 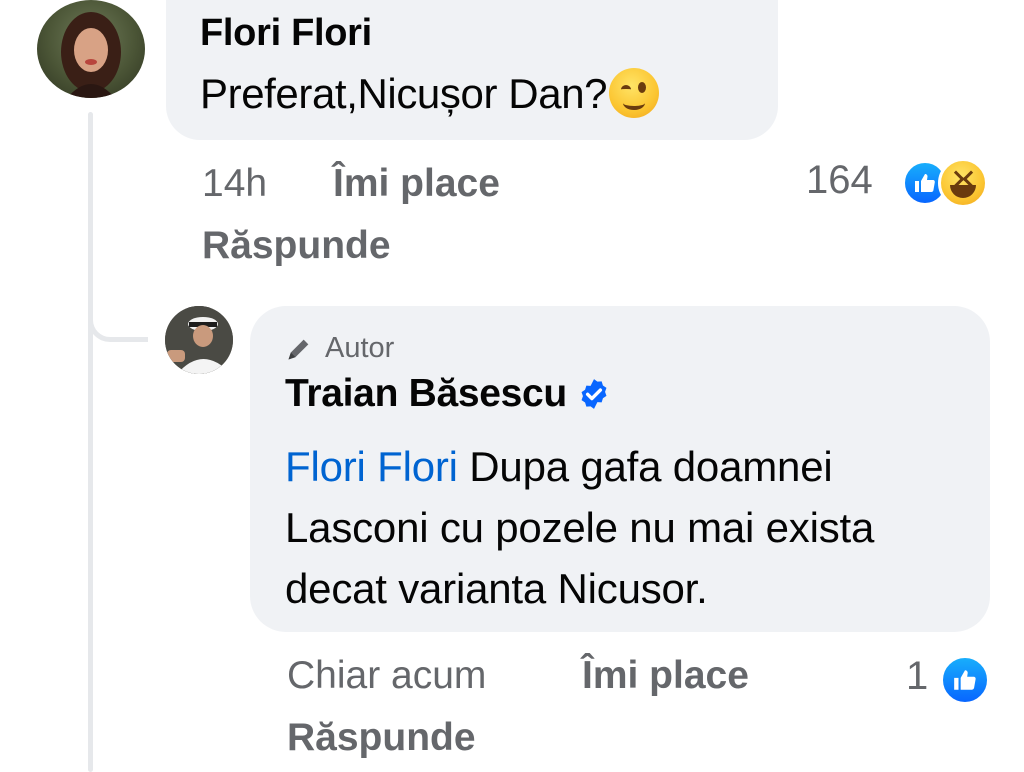 I want to click on reply-author-name: Traian Băsescu, so click(x=448, y=394).